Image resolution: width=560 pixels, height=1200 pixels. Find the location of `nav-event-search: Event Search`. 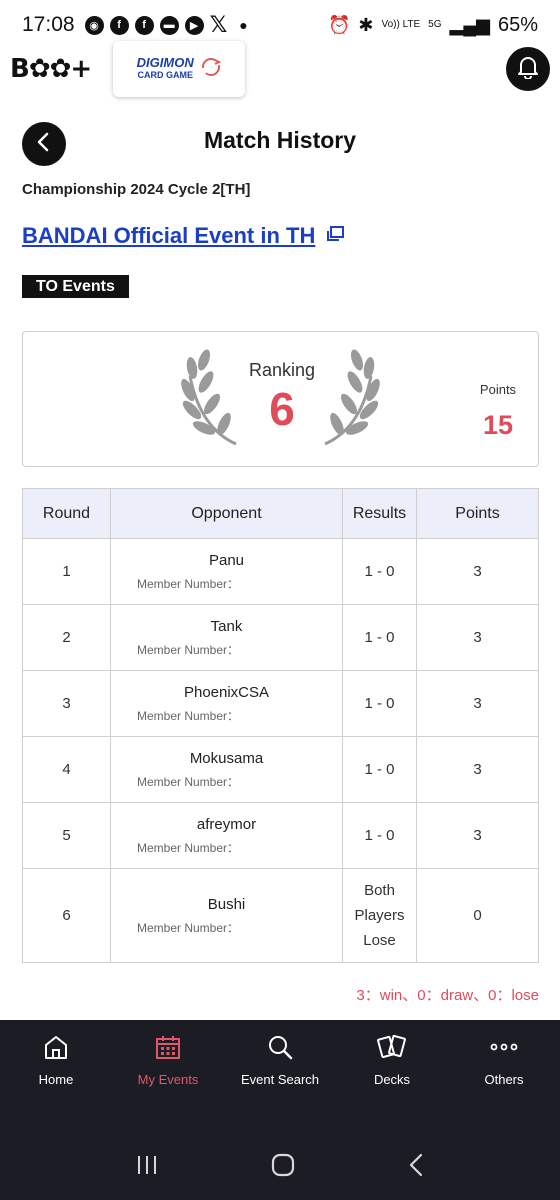

nav-event-search: Event Search is located at coordinates (280, 1077).